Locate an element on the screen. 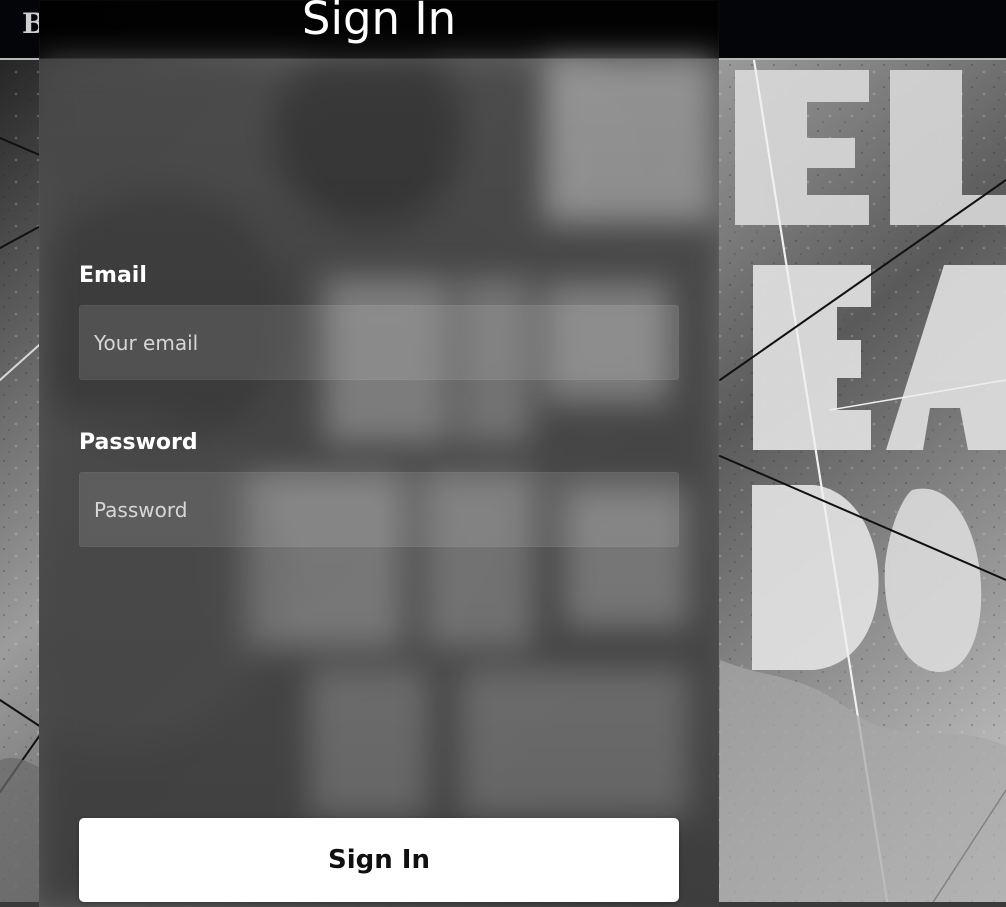 Image resolution: width=1006 pixels, height=907 pixels. email-input is located at coordinates (379, 342).